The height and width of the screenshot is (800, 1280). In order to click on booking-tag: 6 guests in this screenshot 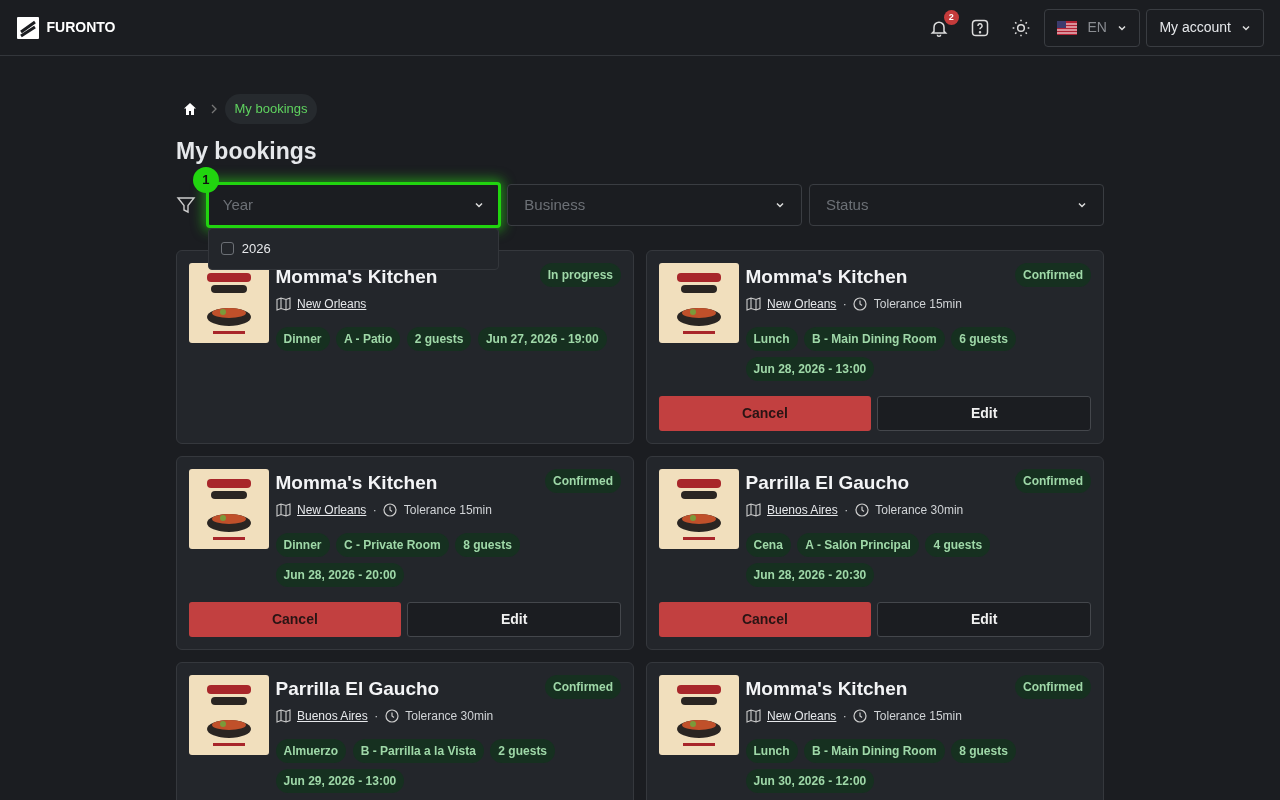, I will do `click(983, 338)`.